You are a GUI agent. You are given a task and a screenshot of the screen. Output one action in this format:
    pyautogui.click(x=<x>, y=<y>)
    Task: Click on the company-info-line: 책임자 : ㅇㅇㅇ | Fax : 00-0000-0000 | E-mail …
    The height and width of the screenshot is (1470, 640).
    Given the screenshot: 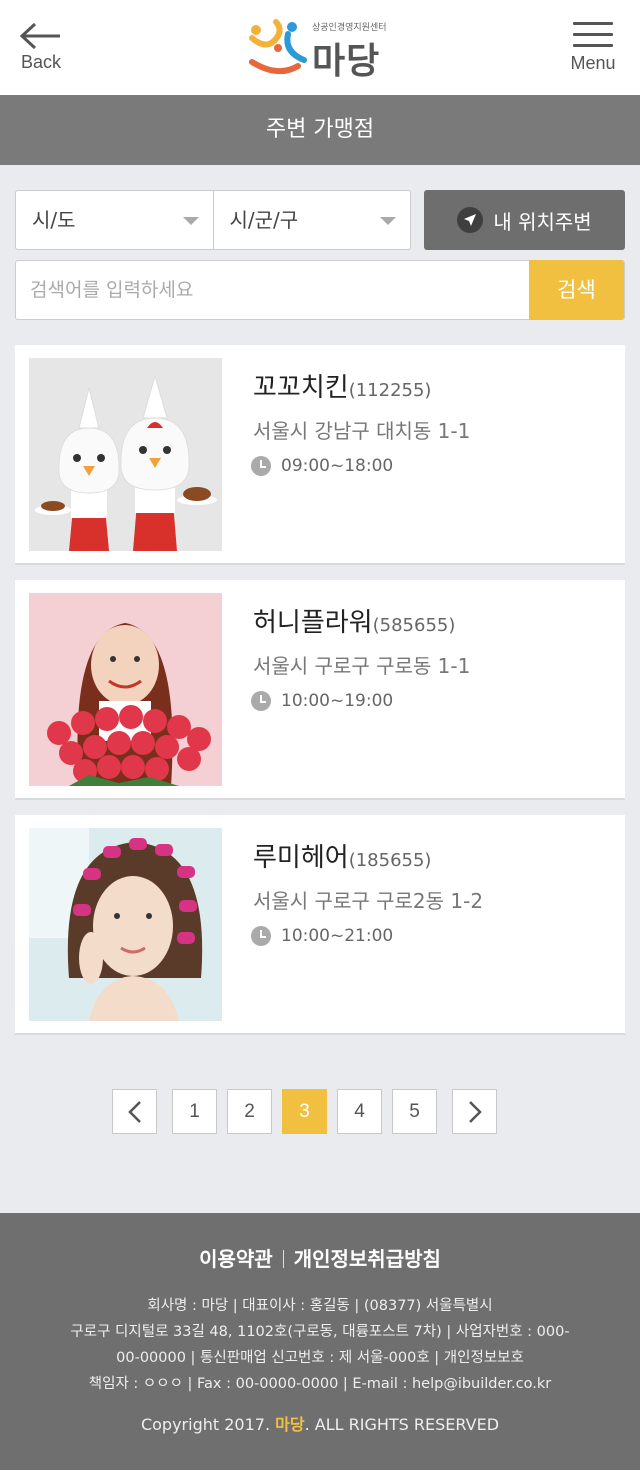 What is the action you would take?
    pyautogui.click(x=320, y=1384)
    